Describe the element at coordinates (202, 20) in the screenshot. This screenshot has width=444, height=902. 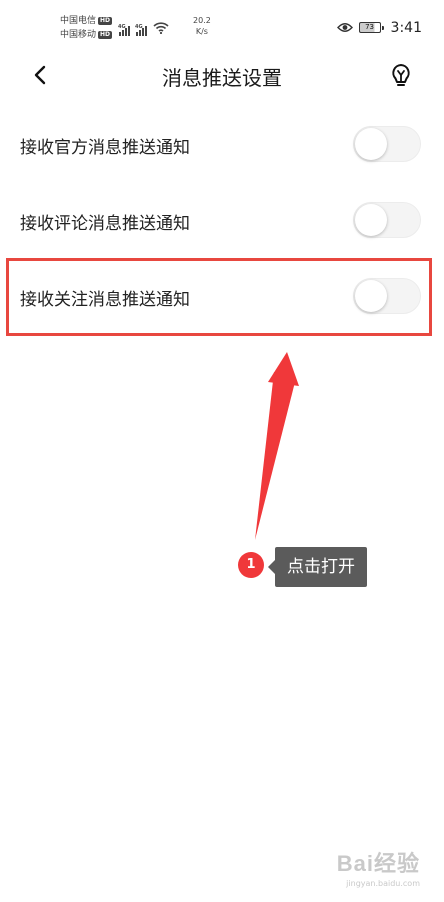
I see `net-speed-value: 20.2` at that location.